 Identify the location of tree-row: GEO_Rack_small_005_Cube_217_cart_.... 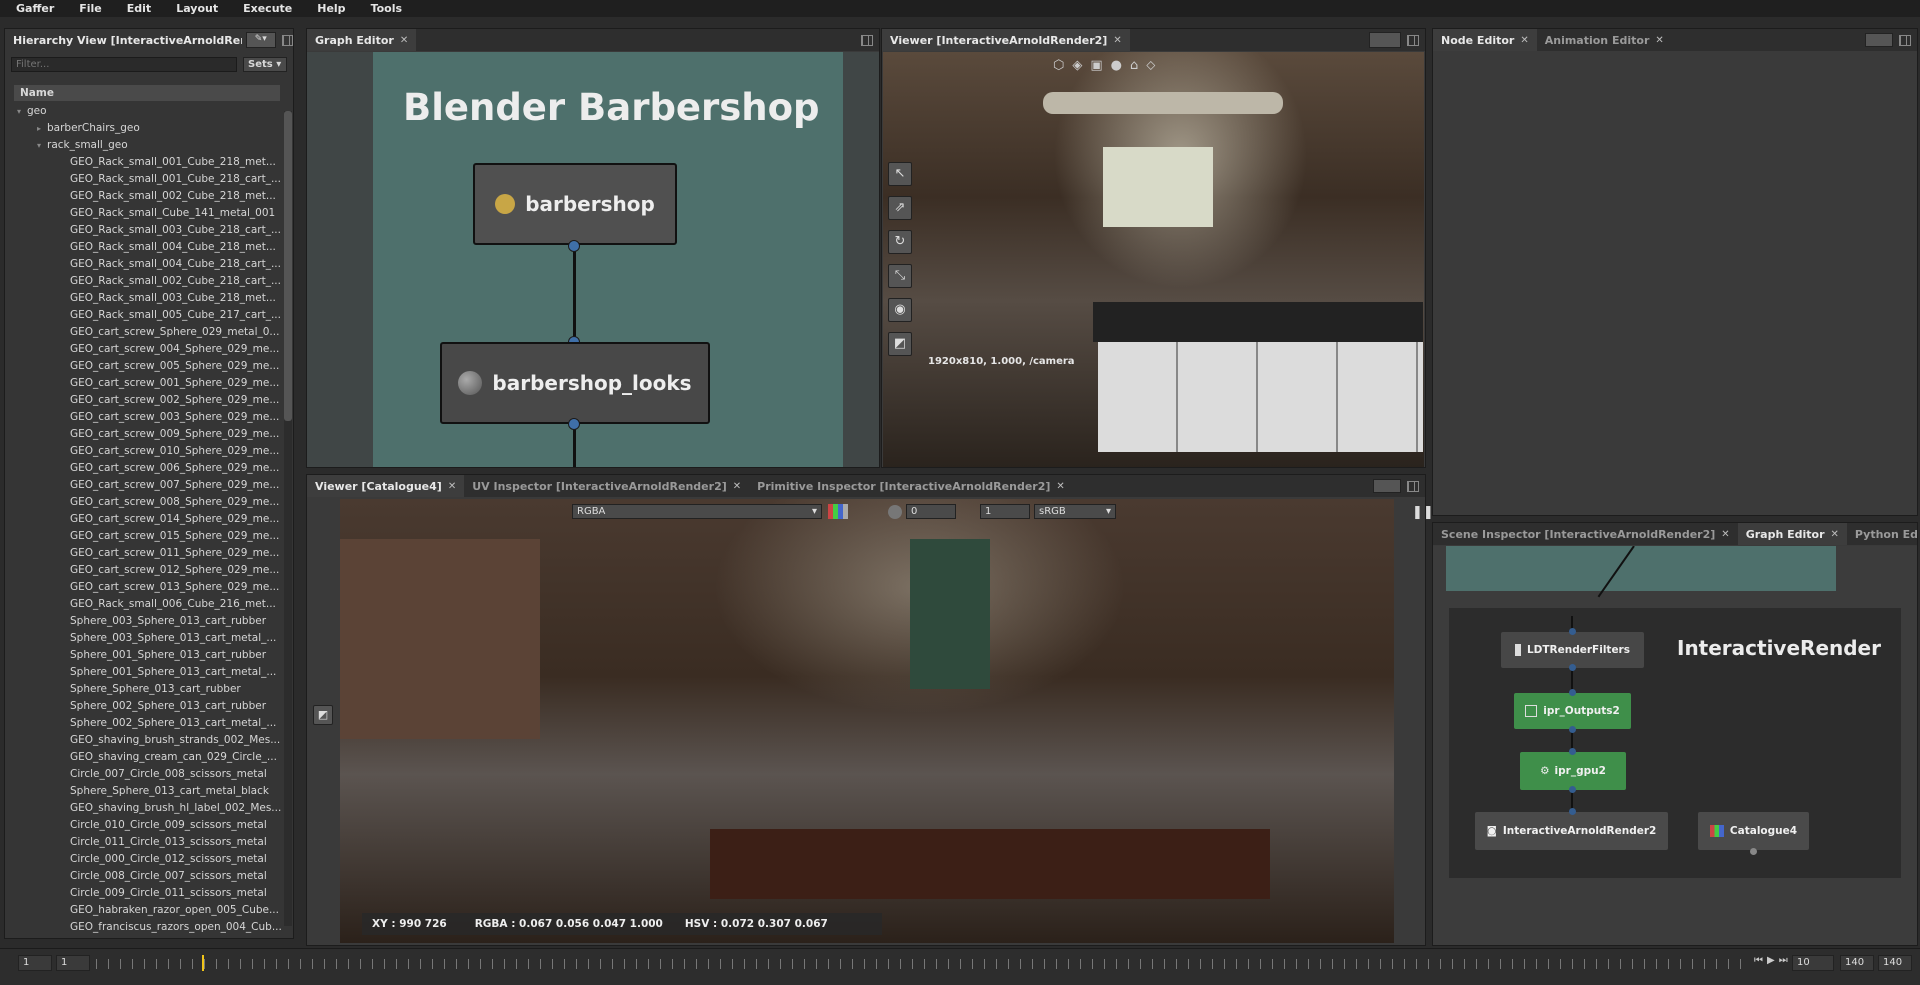
(151, 315).